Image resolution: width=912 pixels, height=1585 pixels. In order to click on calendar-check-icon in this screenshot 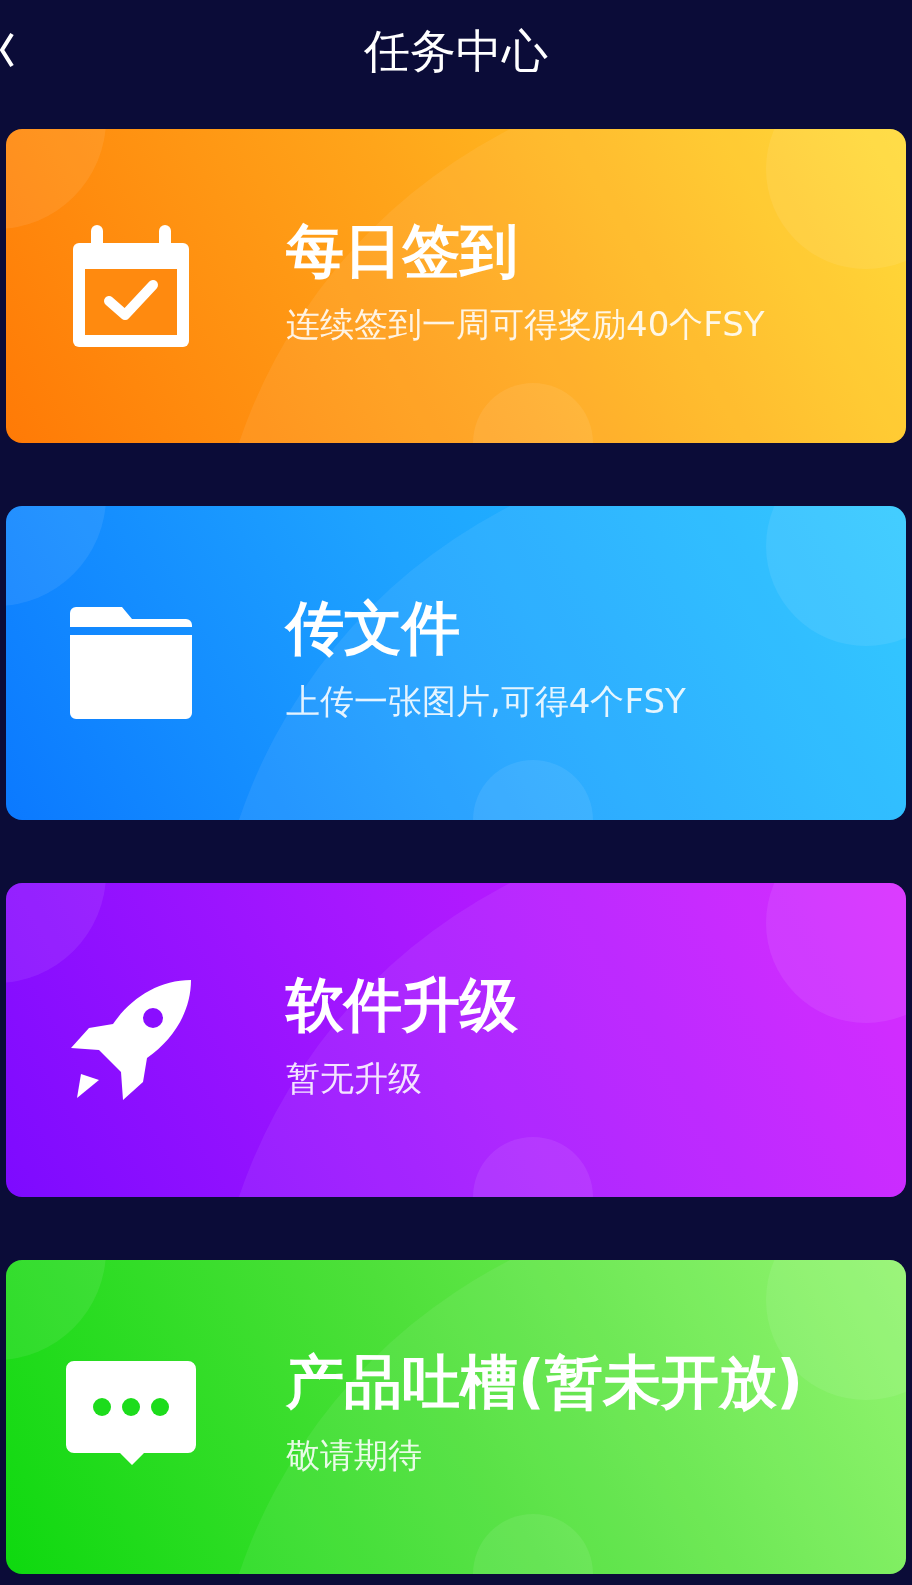, I will do `click(131, 286)`.